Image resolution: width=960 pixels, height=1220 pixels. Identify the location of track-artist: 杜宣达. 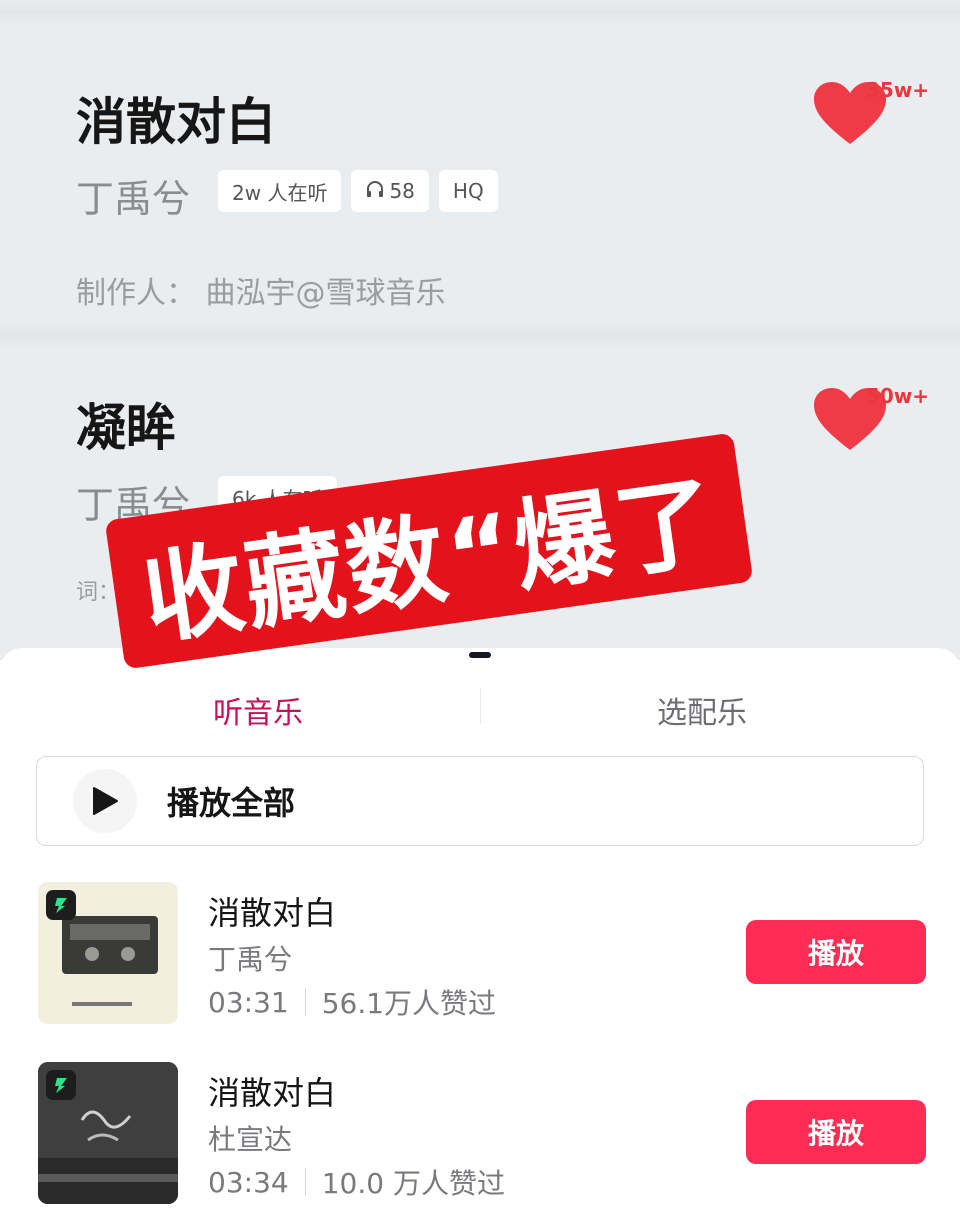
(250, 1139).